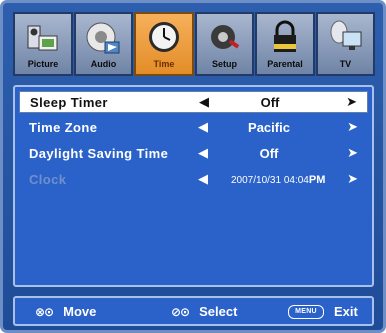 Image resolution: width=386 pixels, height=333 pixels. I want to click on time-zone-row: Time Zone ◀ Pacific ➤, so click(193, 128).